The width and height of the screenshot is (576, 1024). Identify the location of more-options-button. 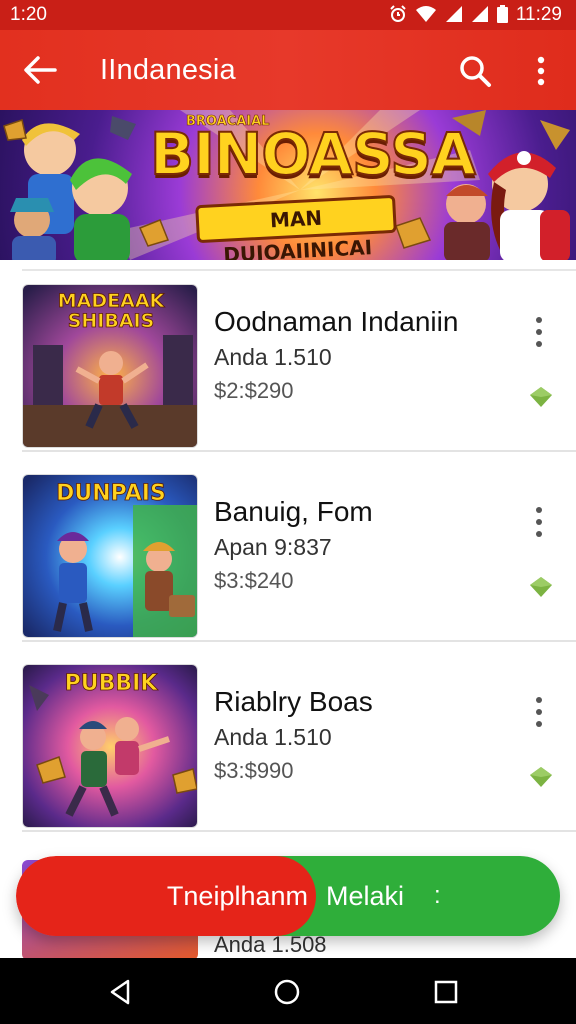
(541, 71).